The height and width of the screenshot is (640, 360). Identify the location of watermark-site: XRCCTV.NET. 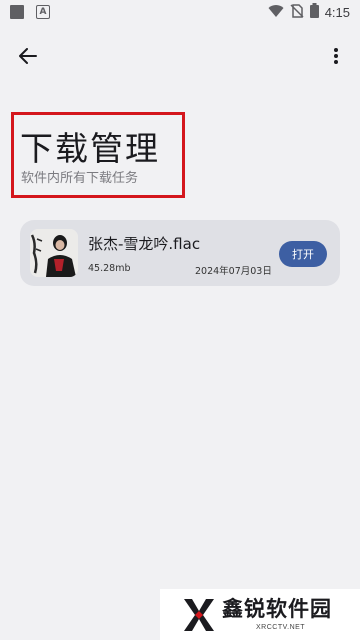
(281, 627).